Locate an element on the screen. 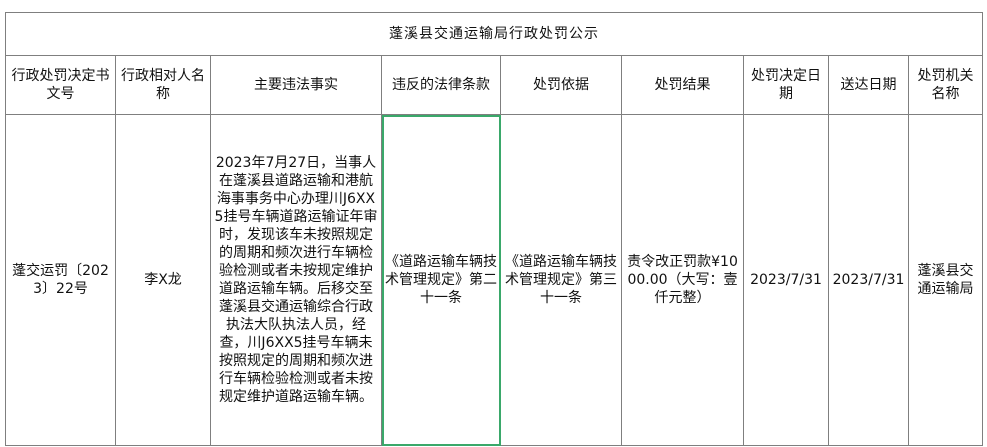 The width and height of the screenshot is (987, 447). header-violated-clause: 违反的法律条款 is located at coordinates (441, 85).